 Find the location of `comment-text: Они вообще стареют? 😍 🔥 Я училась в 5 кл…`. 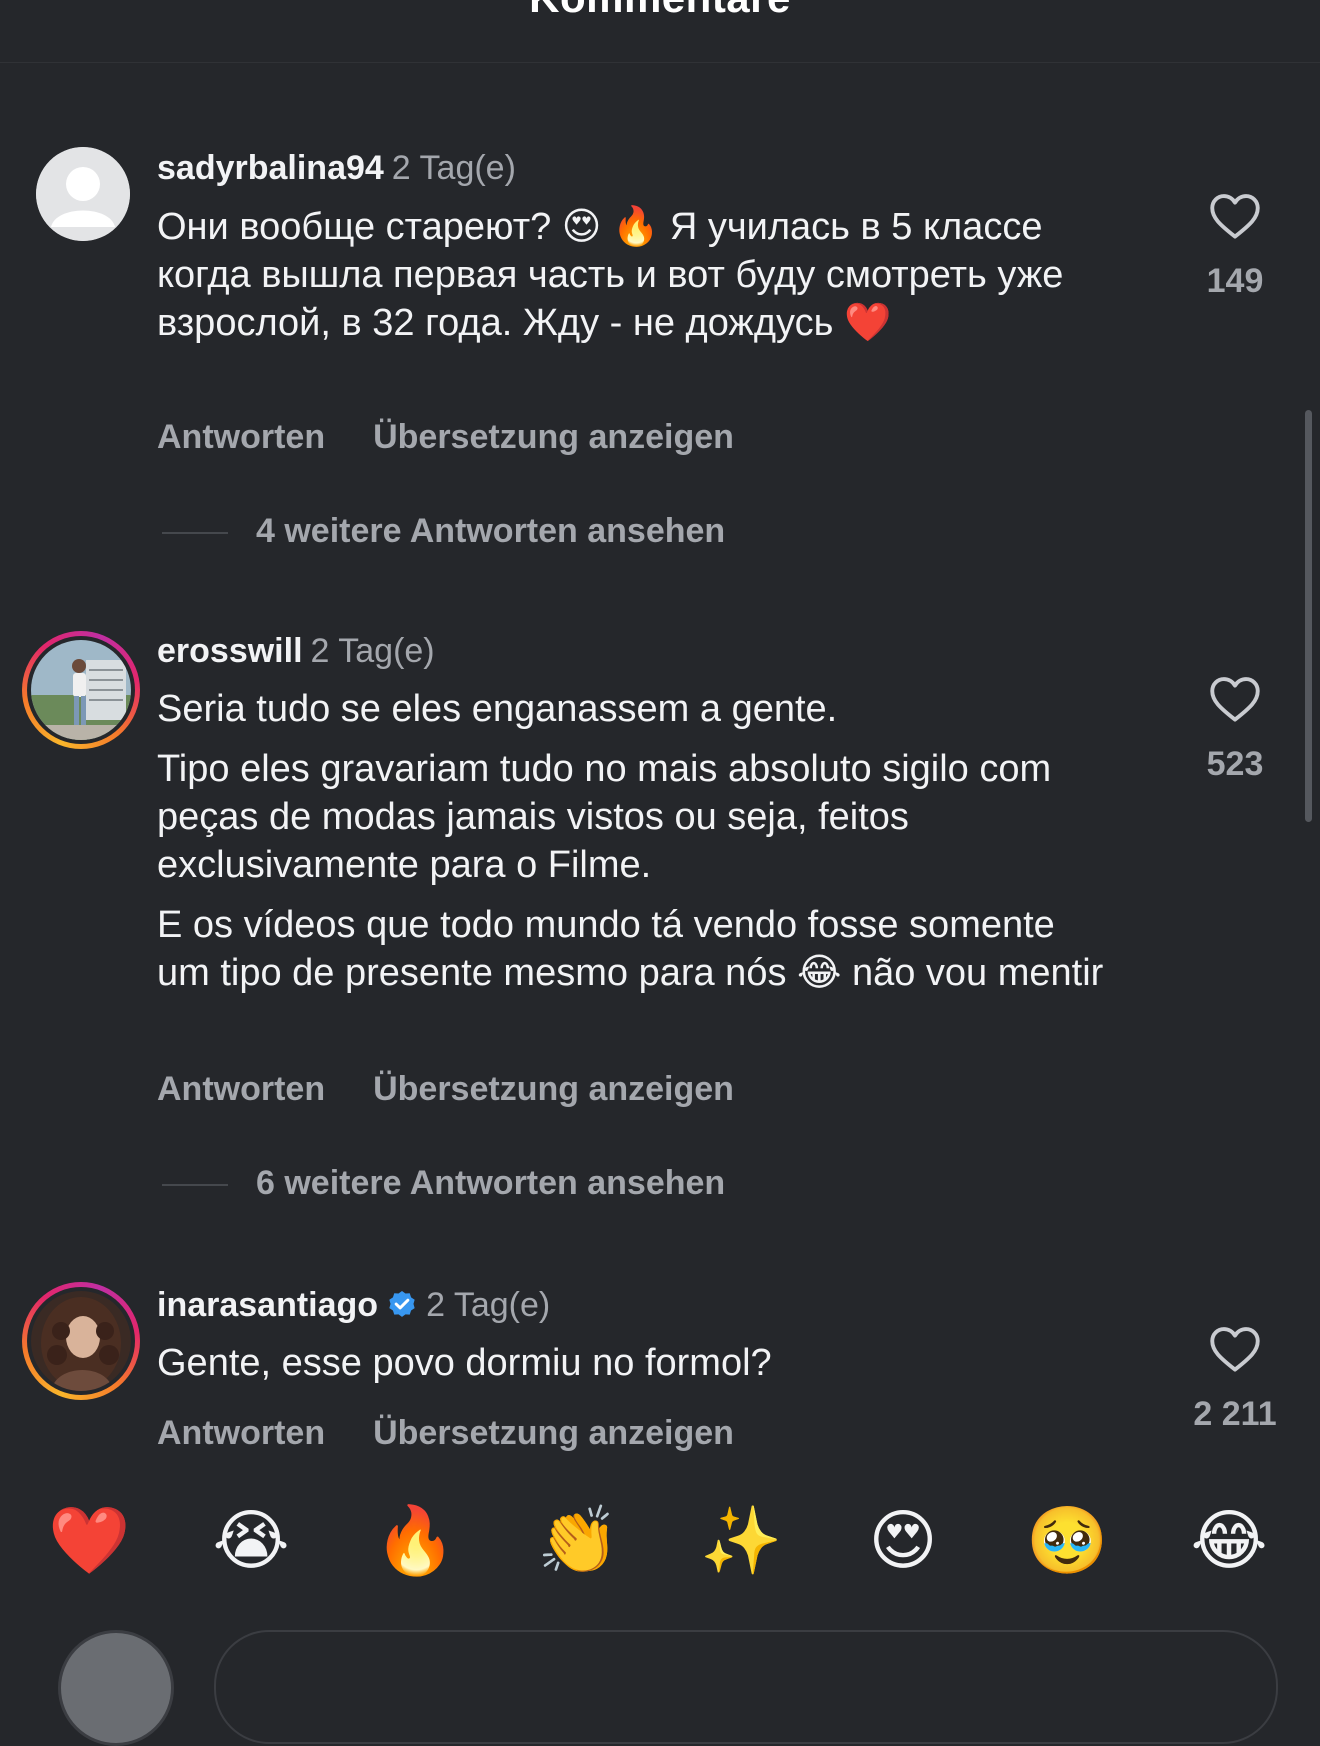

comment-text: Они вообще стареют? 😍 🔥 Я училась в 5 кл… is located at coordinates (637, 281).